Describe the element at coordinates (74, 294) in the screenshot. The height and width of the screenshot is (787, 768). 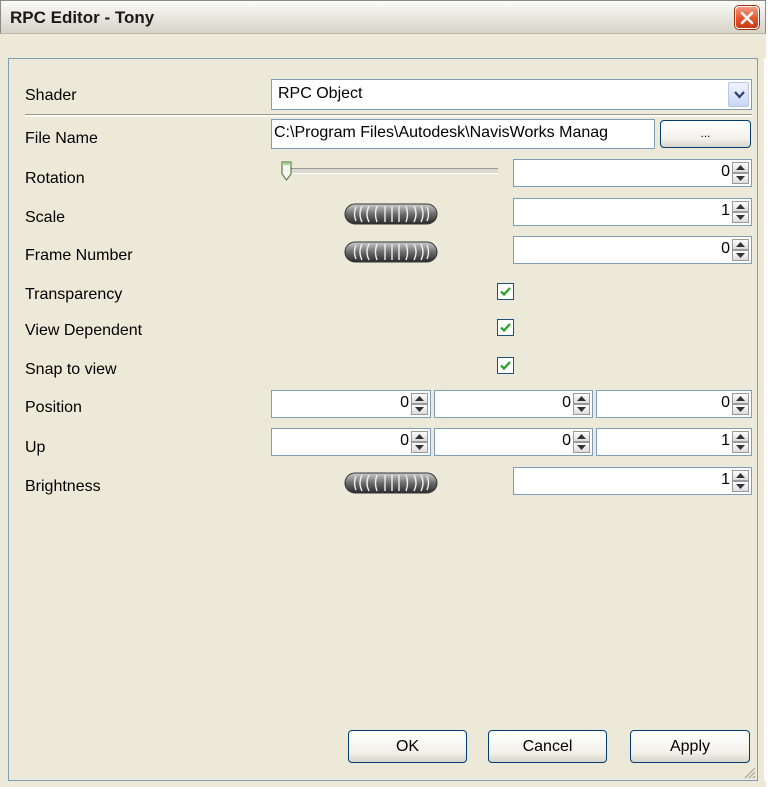
I see `transparency-label: Transparency` at that location.